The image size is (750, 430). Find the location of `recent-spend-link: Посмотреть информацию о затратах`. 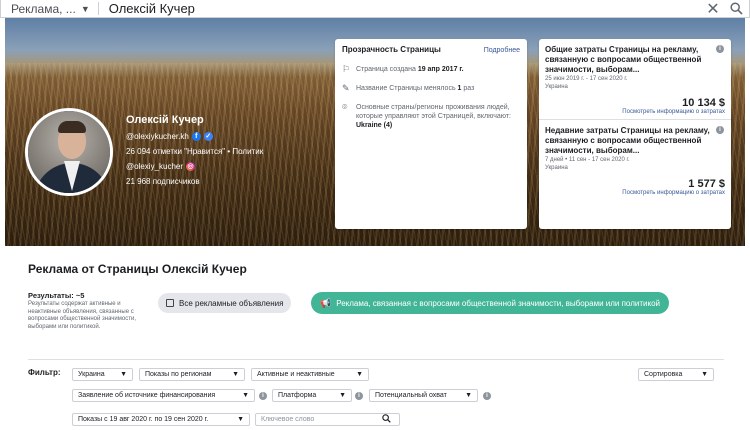

recent-spend-link: Посмотреть информацию о затратах is located at coordinates (635, 193).